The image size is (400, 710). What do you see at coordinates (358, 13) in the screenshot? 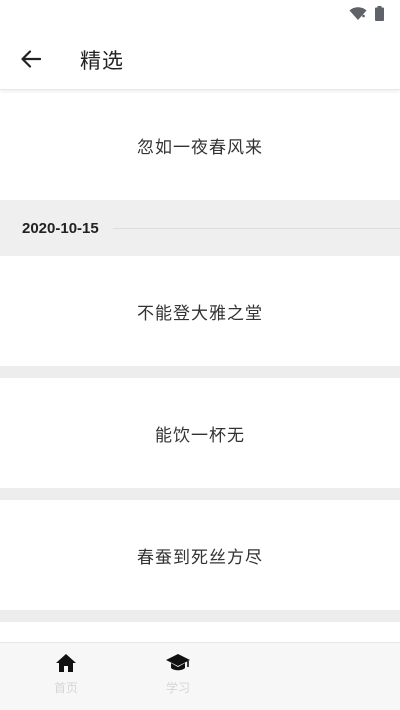
I see `wifi-icon` at bounding box center [358, 13].